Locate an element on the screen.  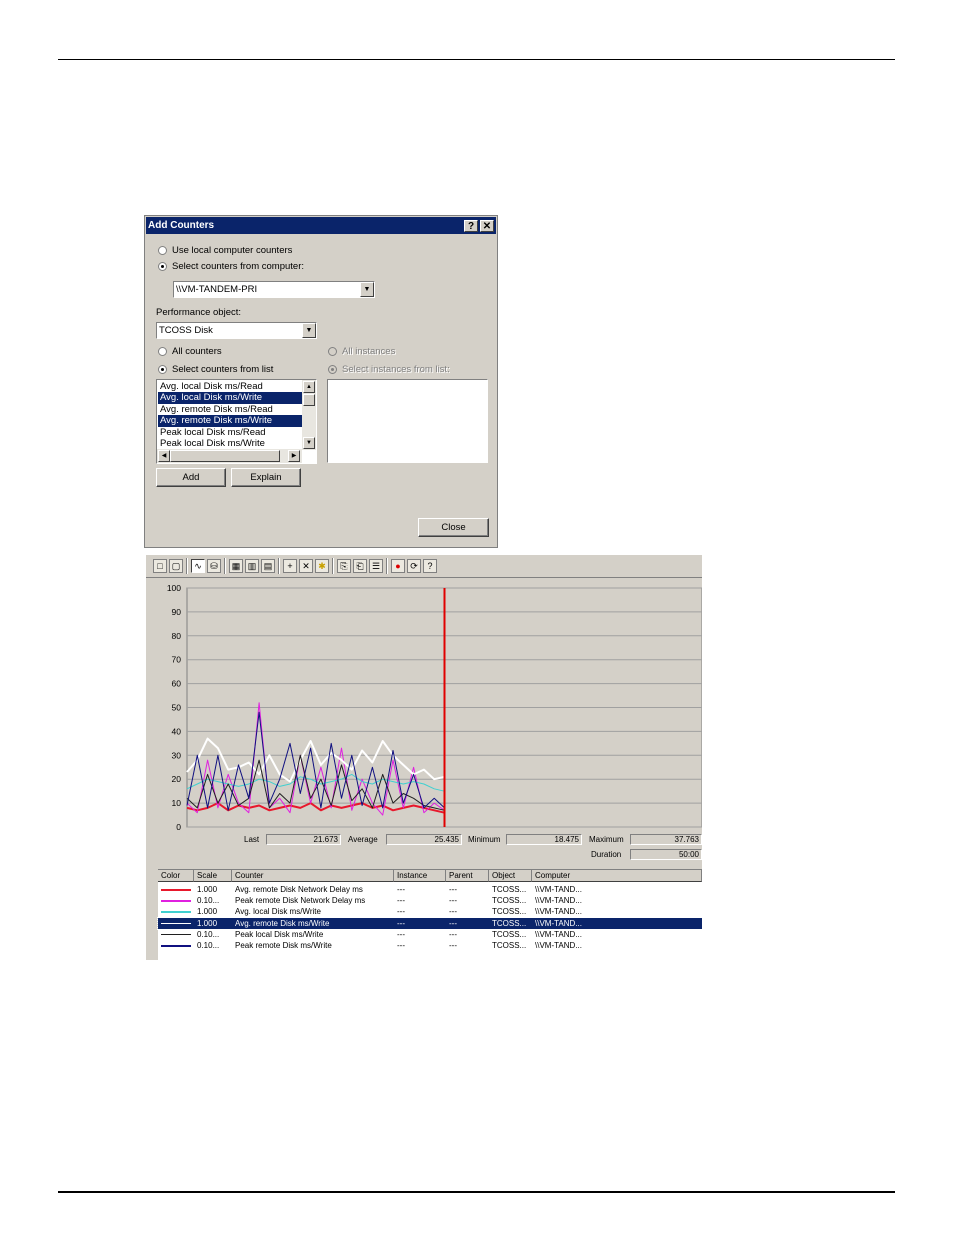
horizontal-scrollbar: ◀ ▶ is located at coordinates (229, 456).